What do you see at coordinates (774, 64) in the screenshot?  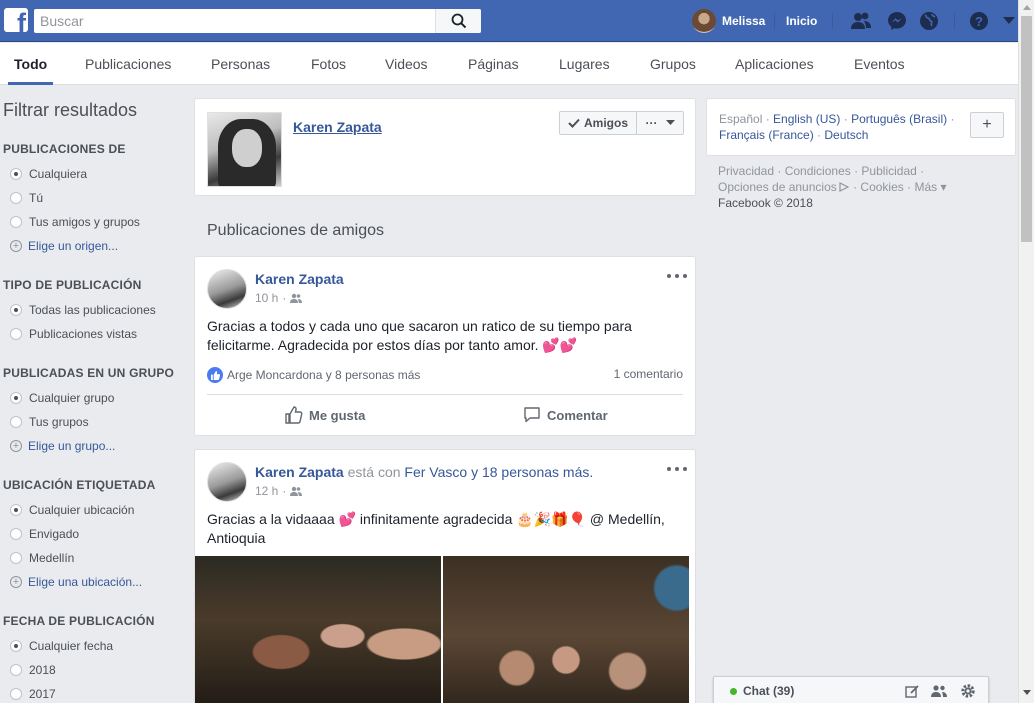 I see `tab-aplicaciones: Aplicaciones` at bounding box center [774, 64].